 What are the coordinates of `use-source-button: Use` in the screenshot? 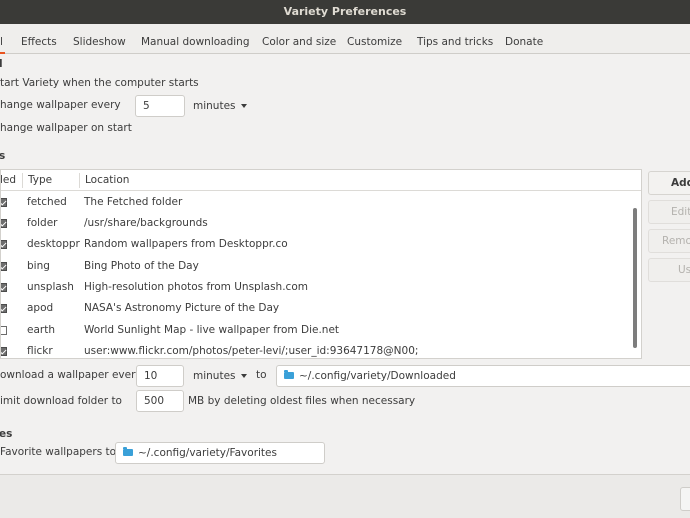 It's located at (669, 270).